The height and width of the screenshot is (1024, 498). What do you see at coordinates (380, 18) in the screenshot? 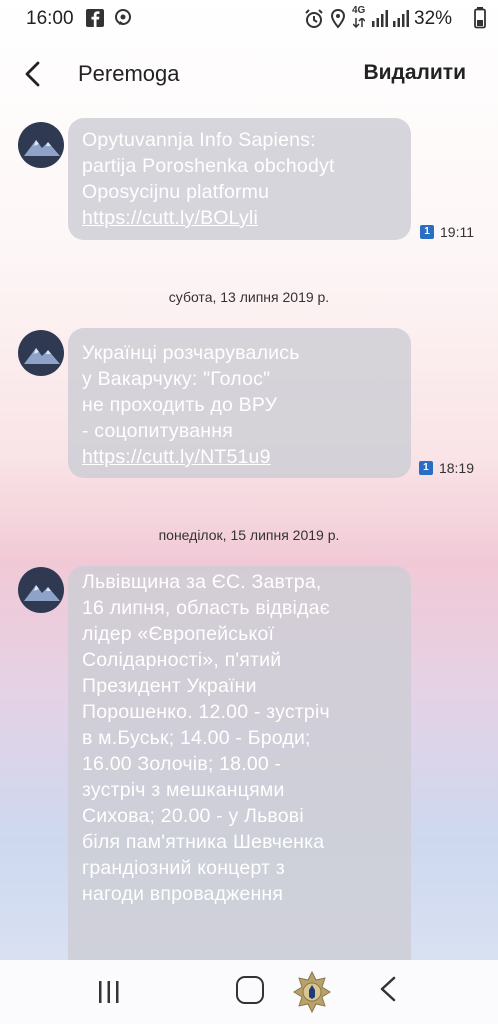
I see `signal-icon` at bounding box center [380, 18].